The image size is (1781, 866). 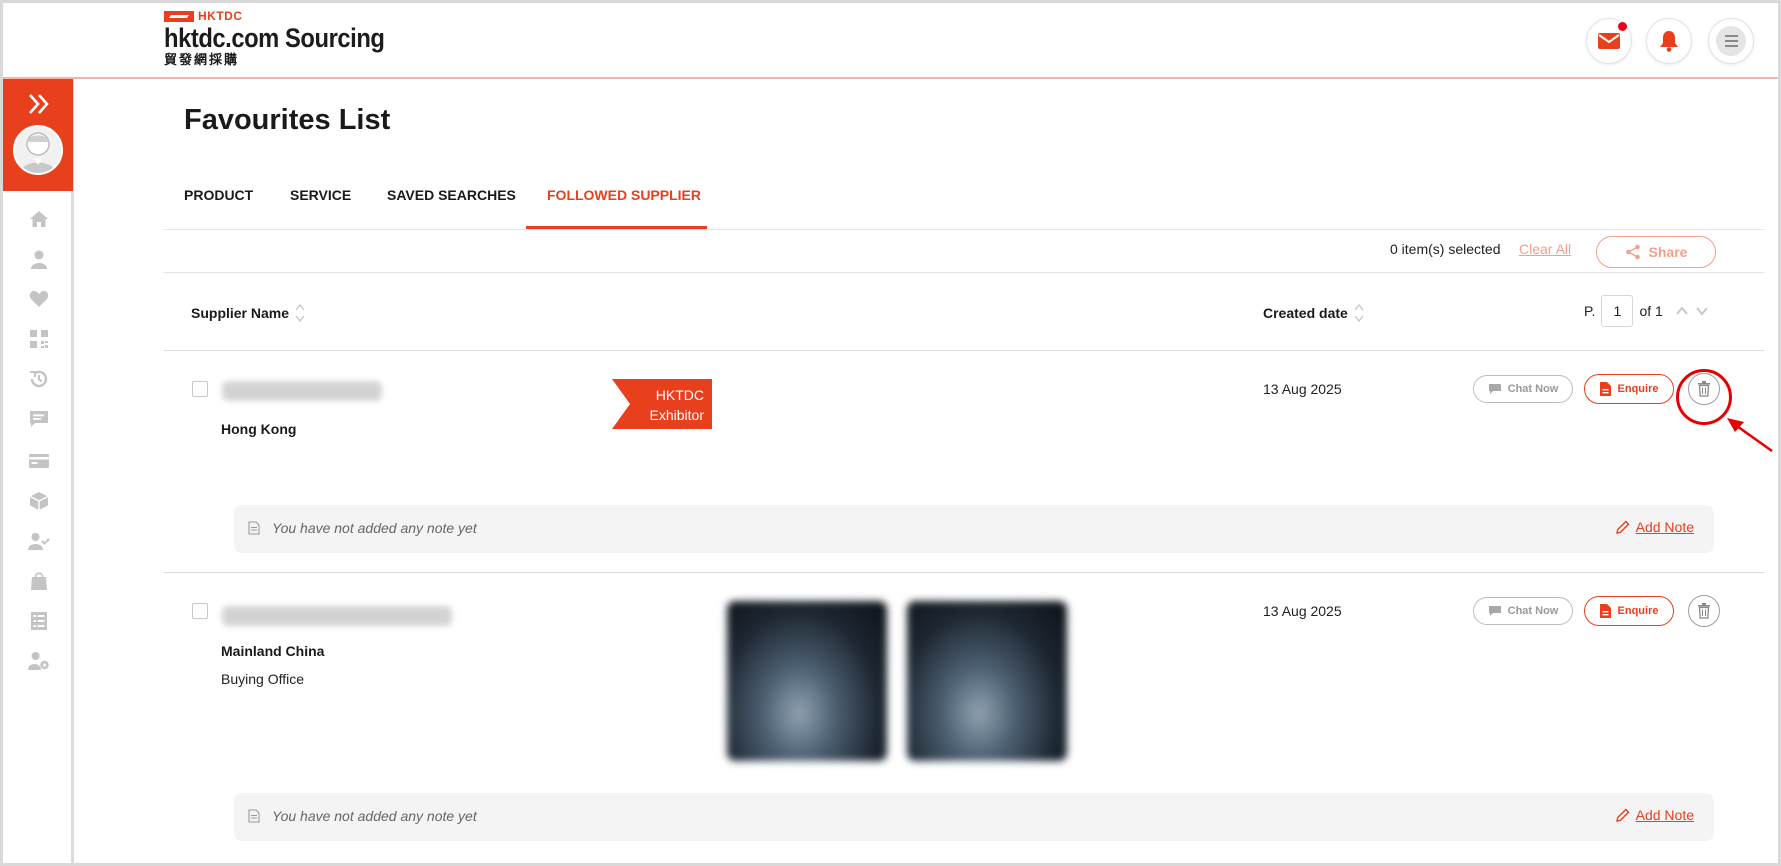 What do you see at coordinates (1622, 26) in the screenshot?
I see `notification-dot` at bounding box center [1622, 26].